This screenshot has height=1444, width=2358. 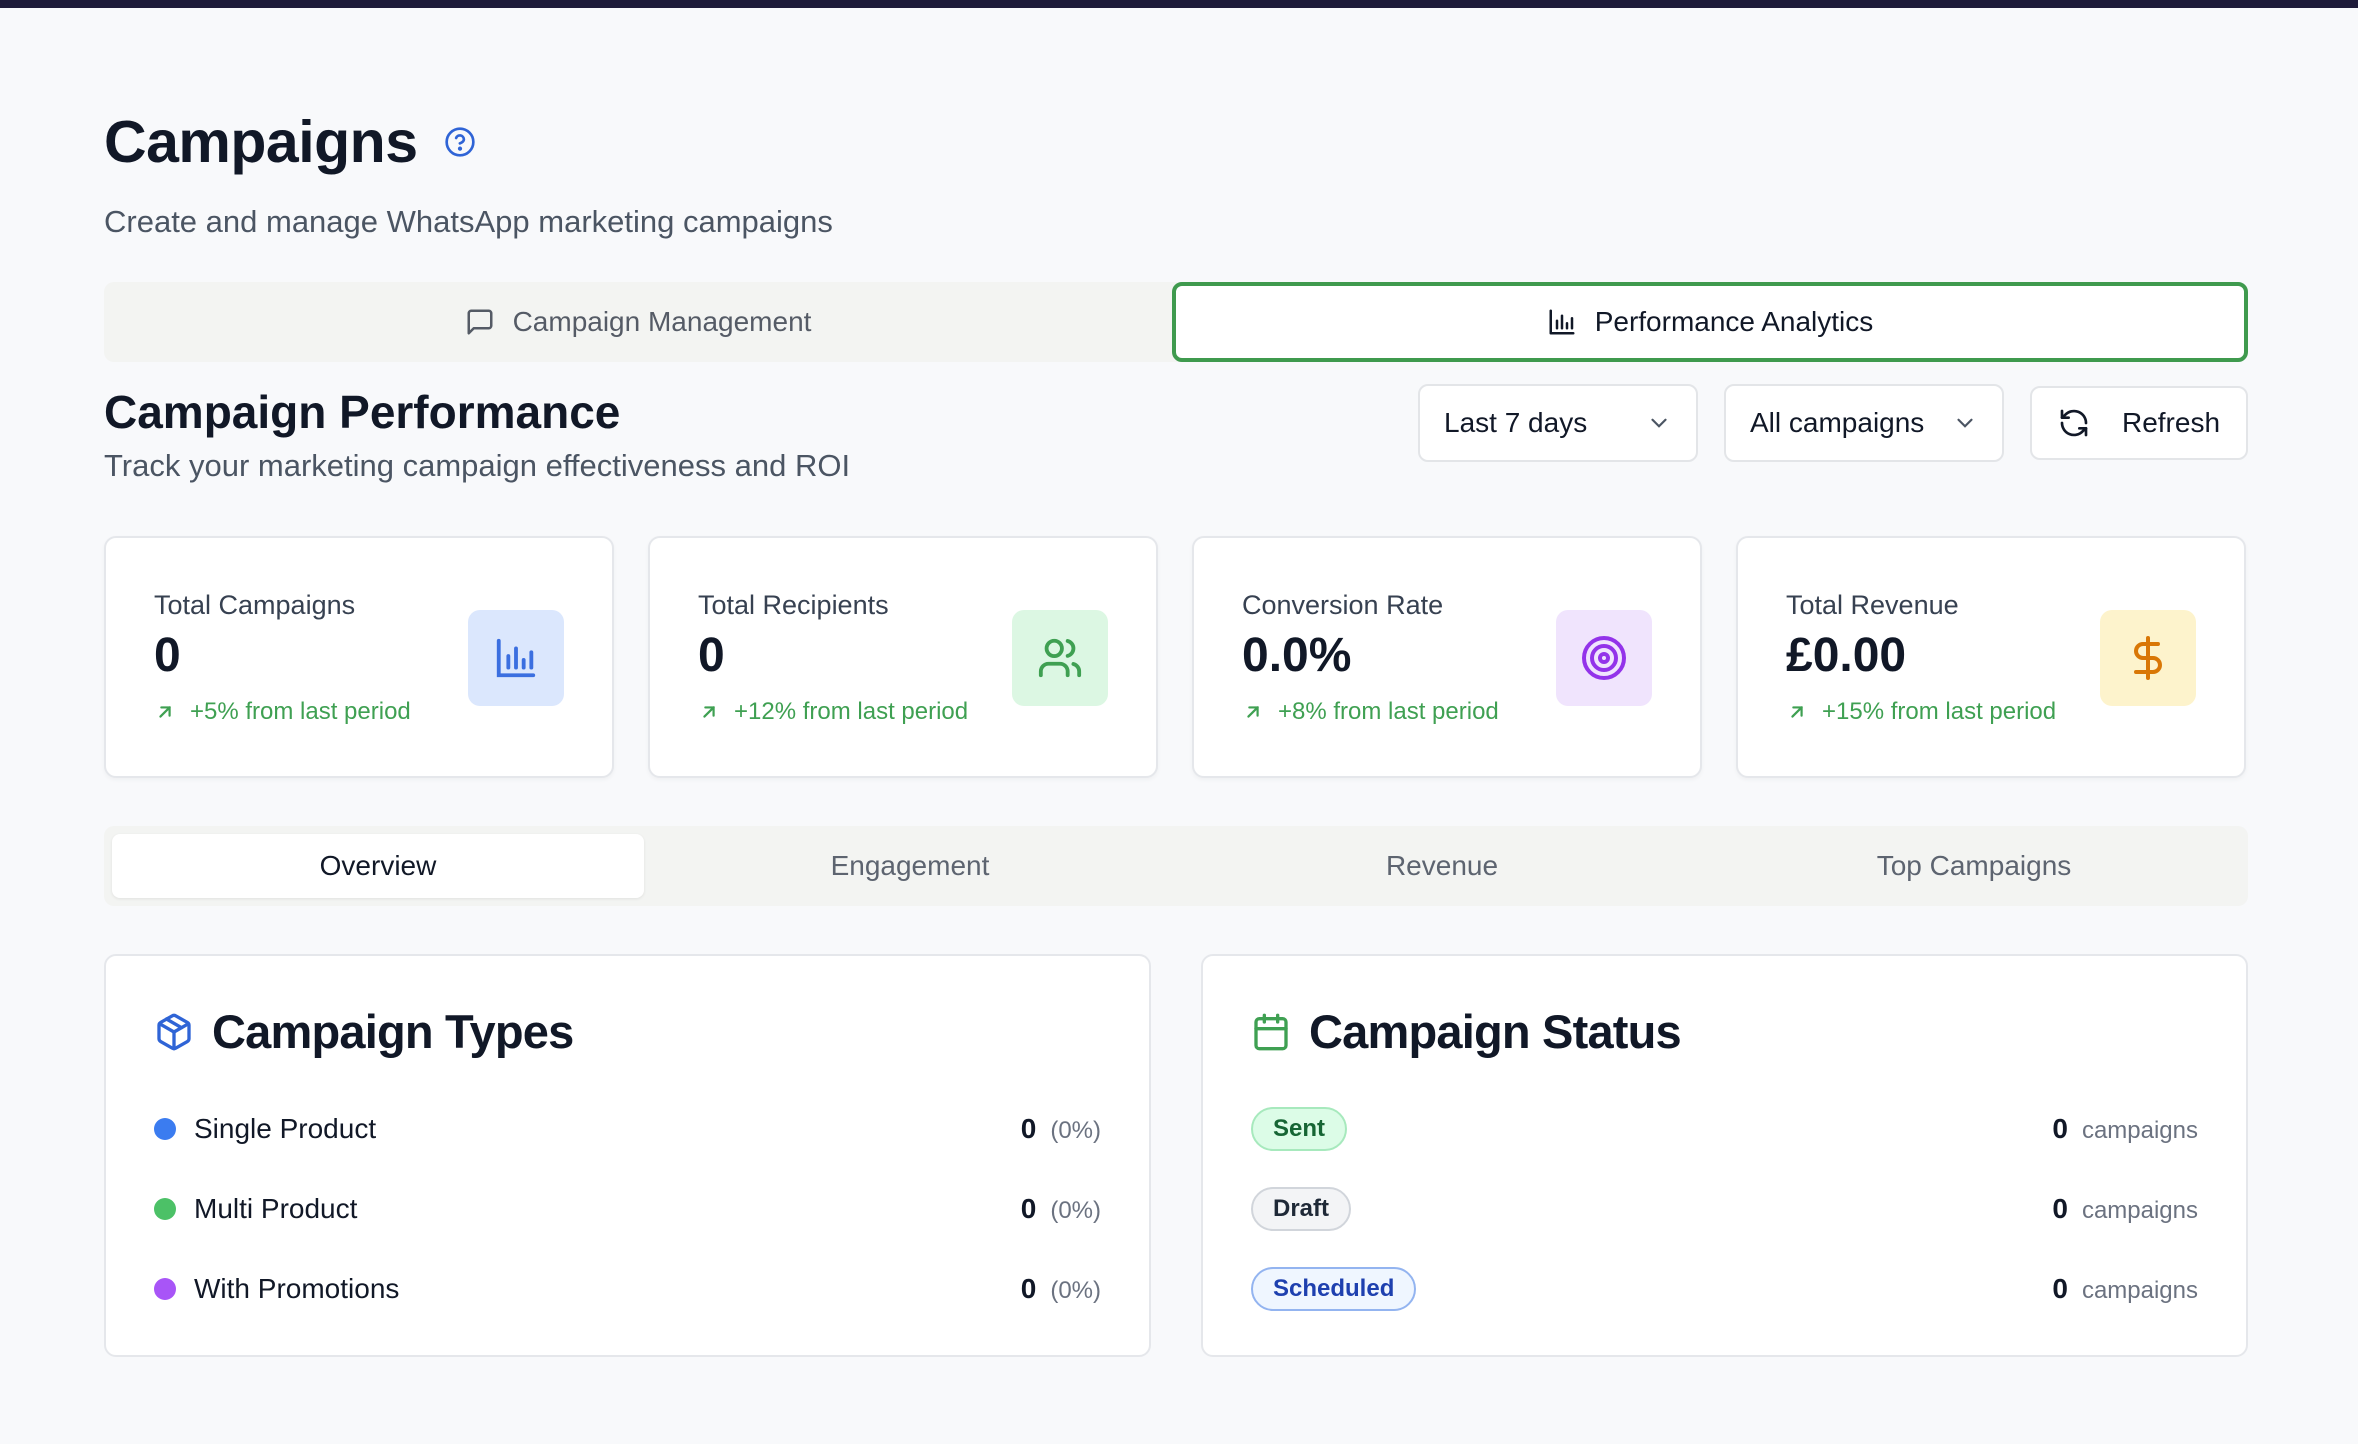 What do you see at coordinates (1299, 1129) in the screenshot?
I see `status-badge: Sent` at bounding box center [1299, 1129].